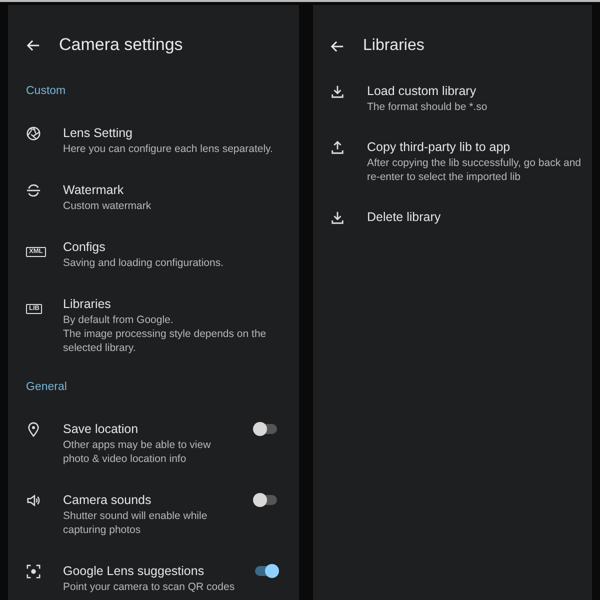 This screenshot has width=600, height=600. What do you see at coordinates (33, 190) in the screenshot?
I see `watermark-icon` at bounding box center [33, 190].